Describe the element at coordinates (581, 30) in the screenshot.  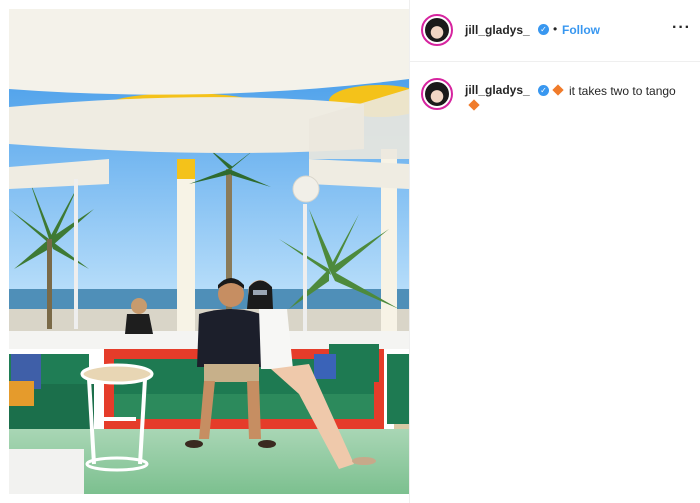
I see `follow-button: Follow` at that location.